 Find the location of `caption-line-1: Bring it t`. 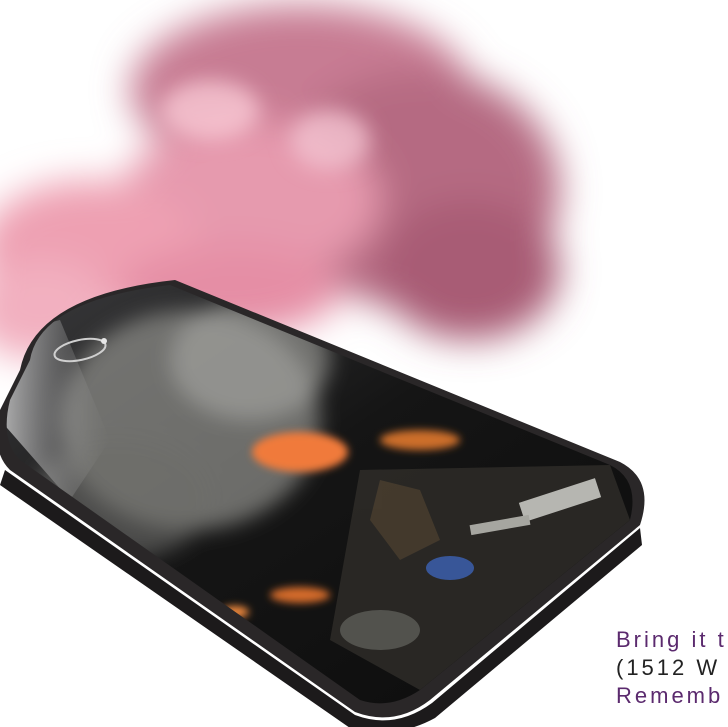

caption-line-1: Bring it t is located at coordinates (671, 639).